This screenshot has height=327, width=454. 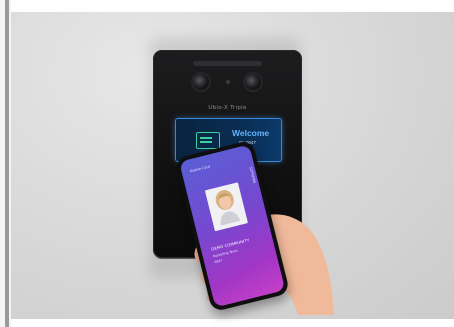 I want to click on id-photo, so click(x=226, y=207).